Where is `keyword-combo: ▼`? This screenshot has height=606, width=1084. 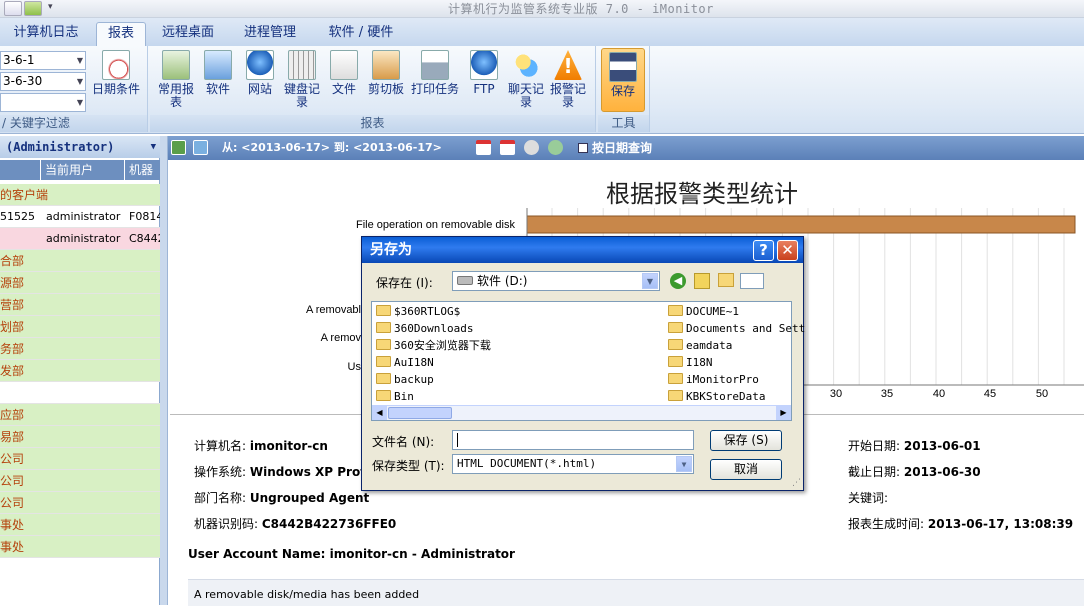
keyword-combo: ▼ is located at coordinates (43, 102).